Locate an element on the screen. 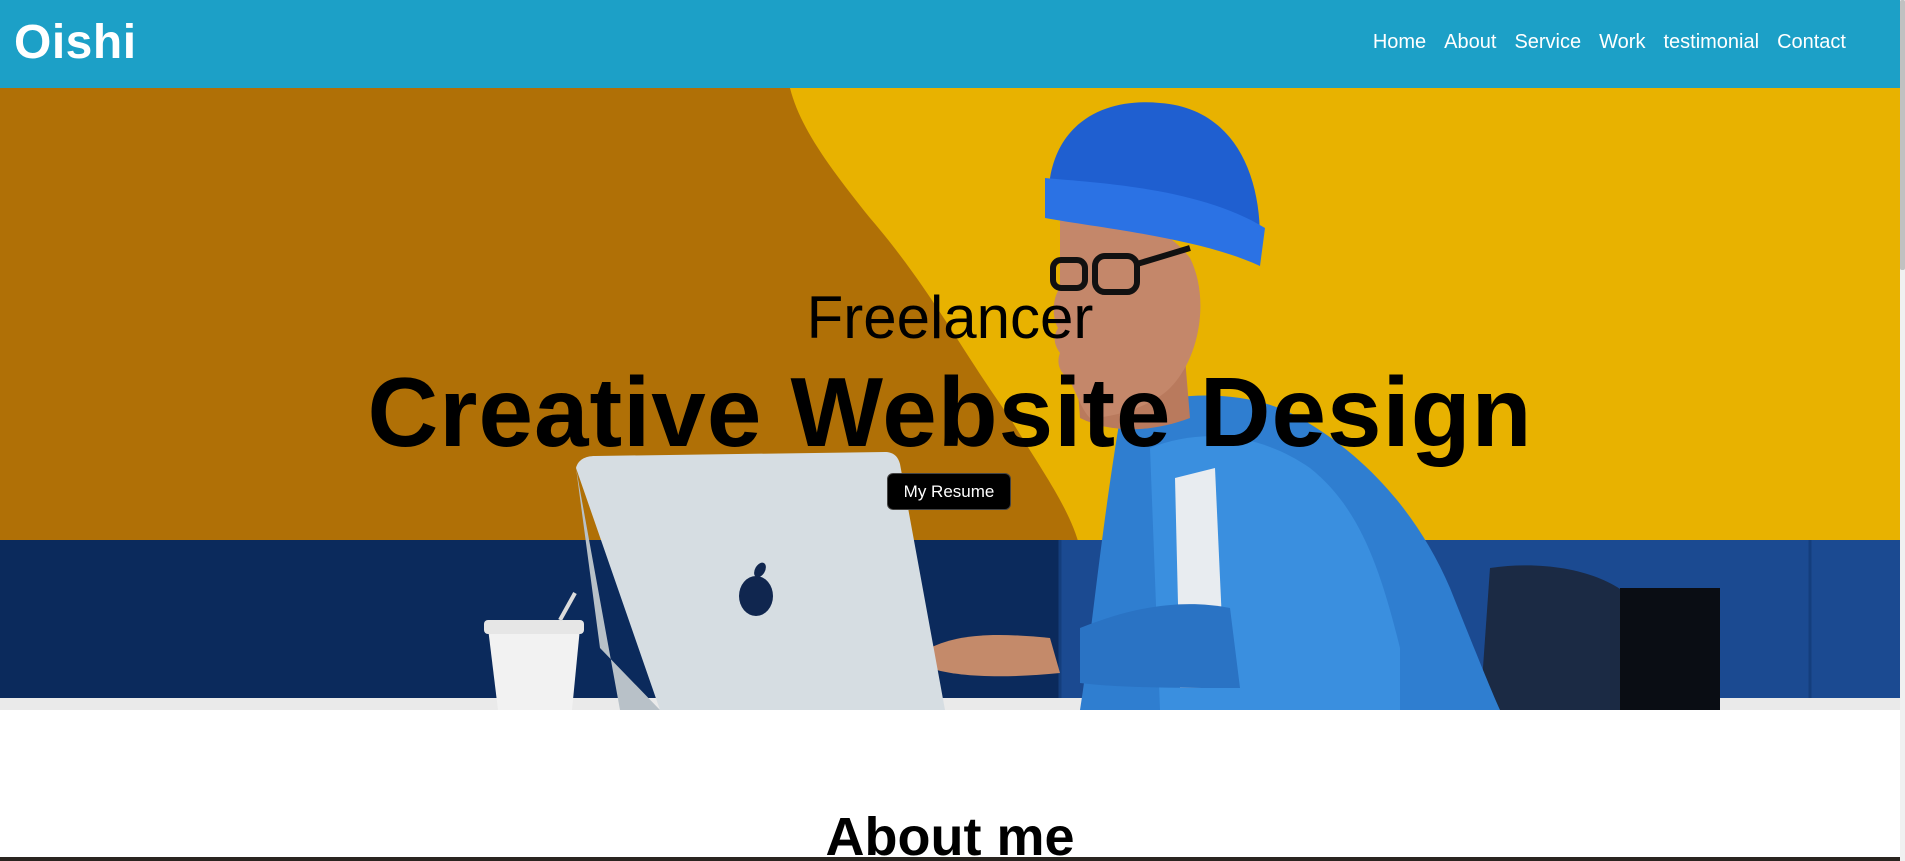 Image resolution: width=1905 pixels, height=861 pixels. nav-link-work: Work is located at coordinates (1622, 42).